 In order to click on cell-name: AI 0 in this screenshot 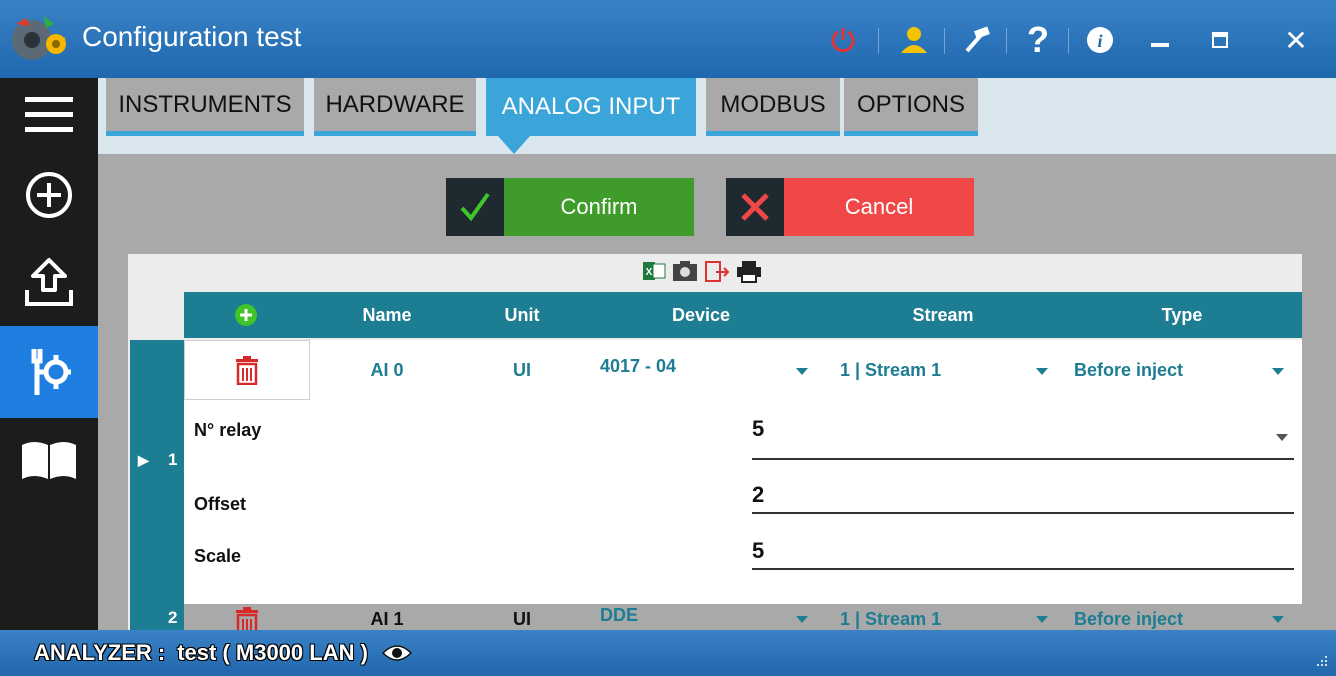, I will do `click(387, 370)`.